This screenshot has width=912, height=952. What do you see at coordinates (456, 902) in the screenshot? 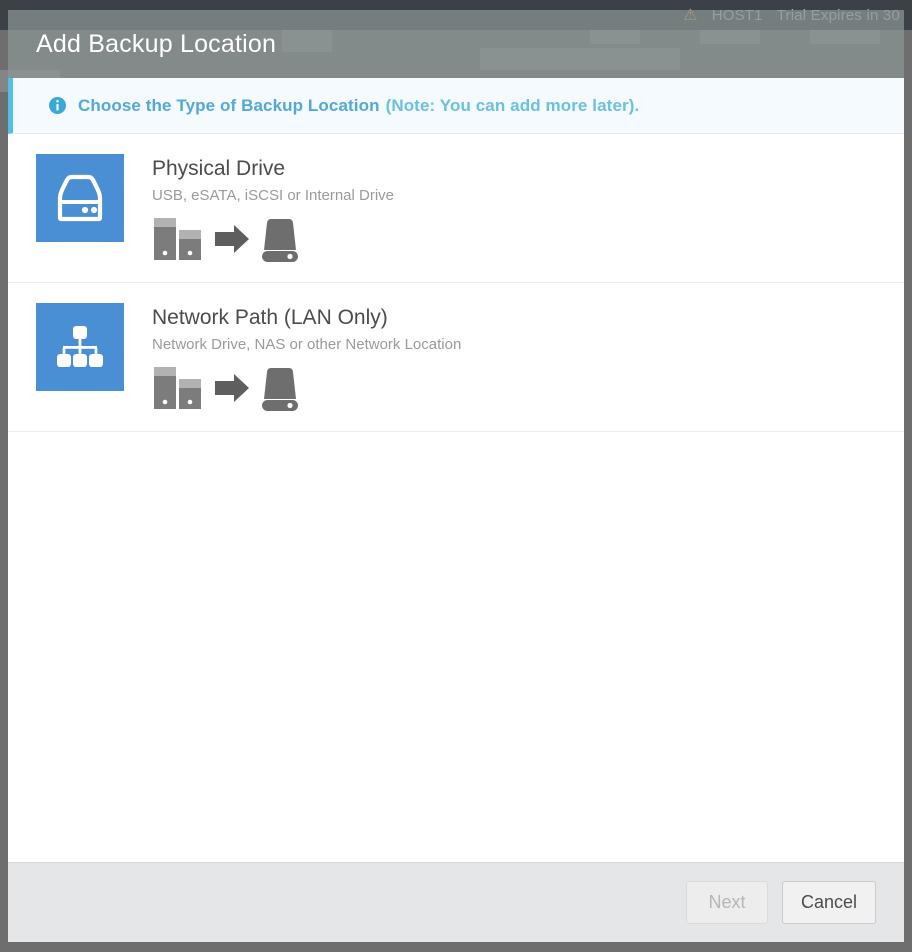
I see `dialog-footer: Next Cancel` at bounding box center [456, 902].